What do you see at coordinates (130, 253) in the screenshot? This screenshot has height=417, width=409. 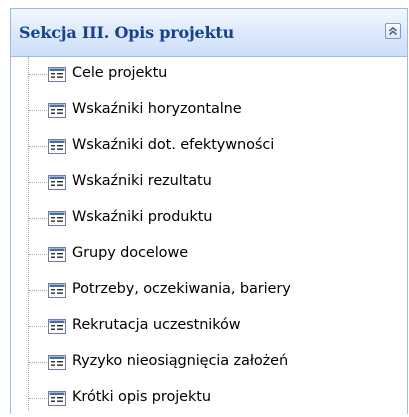 I see `tree-item-label: Grupy docelowe` at bounding box center [130, 253].